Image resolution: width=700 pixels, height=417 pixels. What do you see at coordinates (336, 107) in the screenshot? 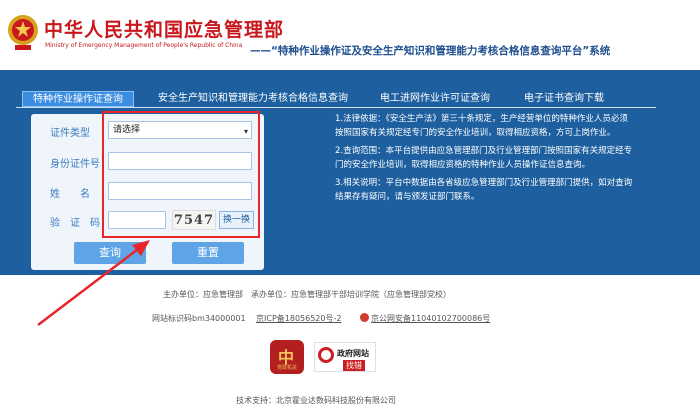
I see `tab-divider` at bounding box center [336, 107].